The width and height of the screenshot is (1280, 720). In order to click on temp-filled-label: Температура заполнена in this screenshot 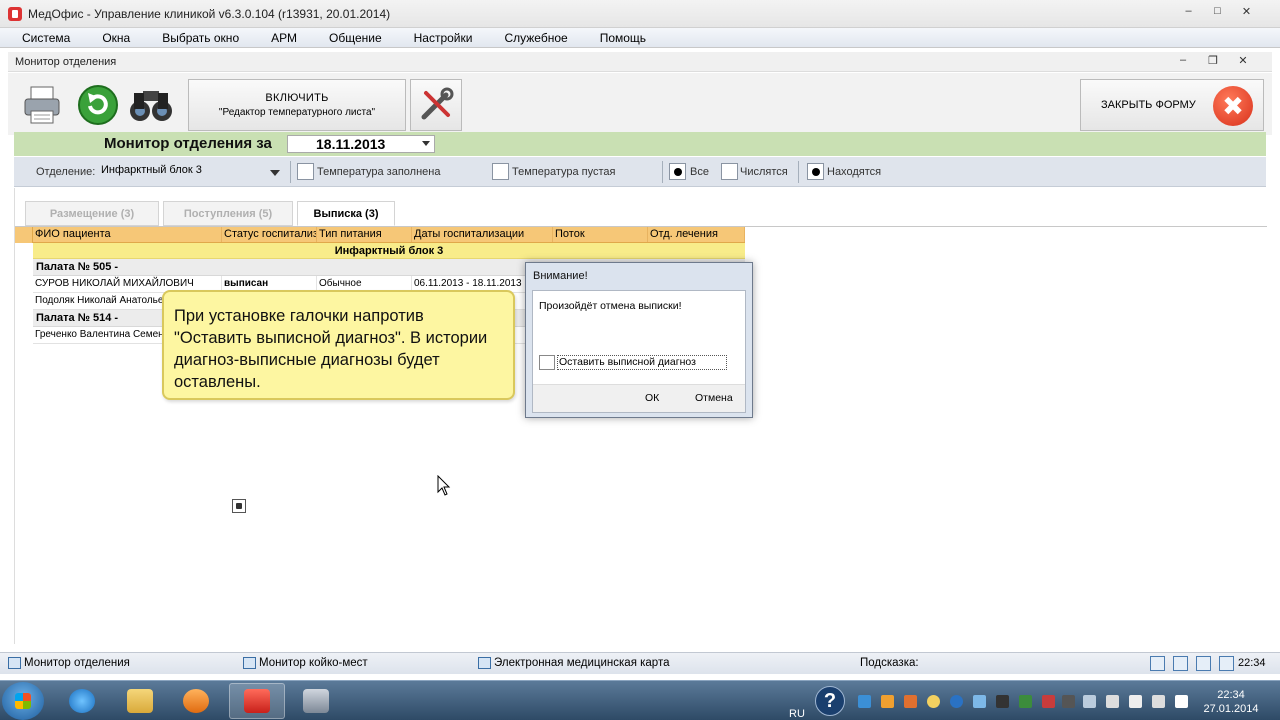, I will do `click(379, 172)`.